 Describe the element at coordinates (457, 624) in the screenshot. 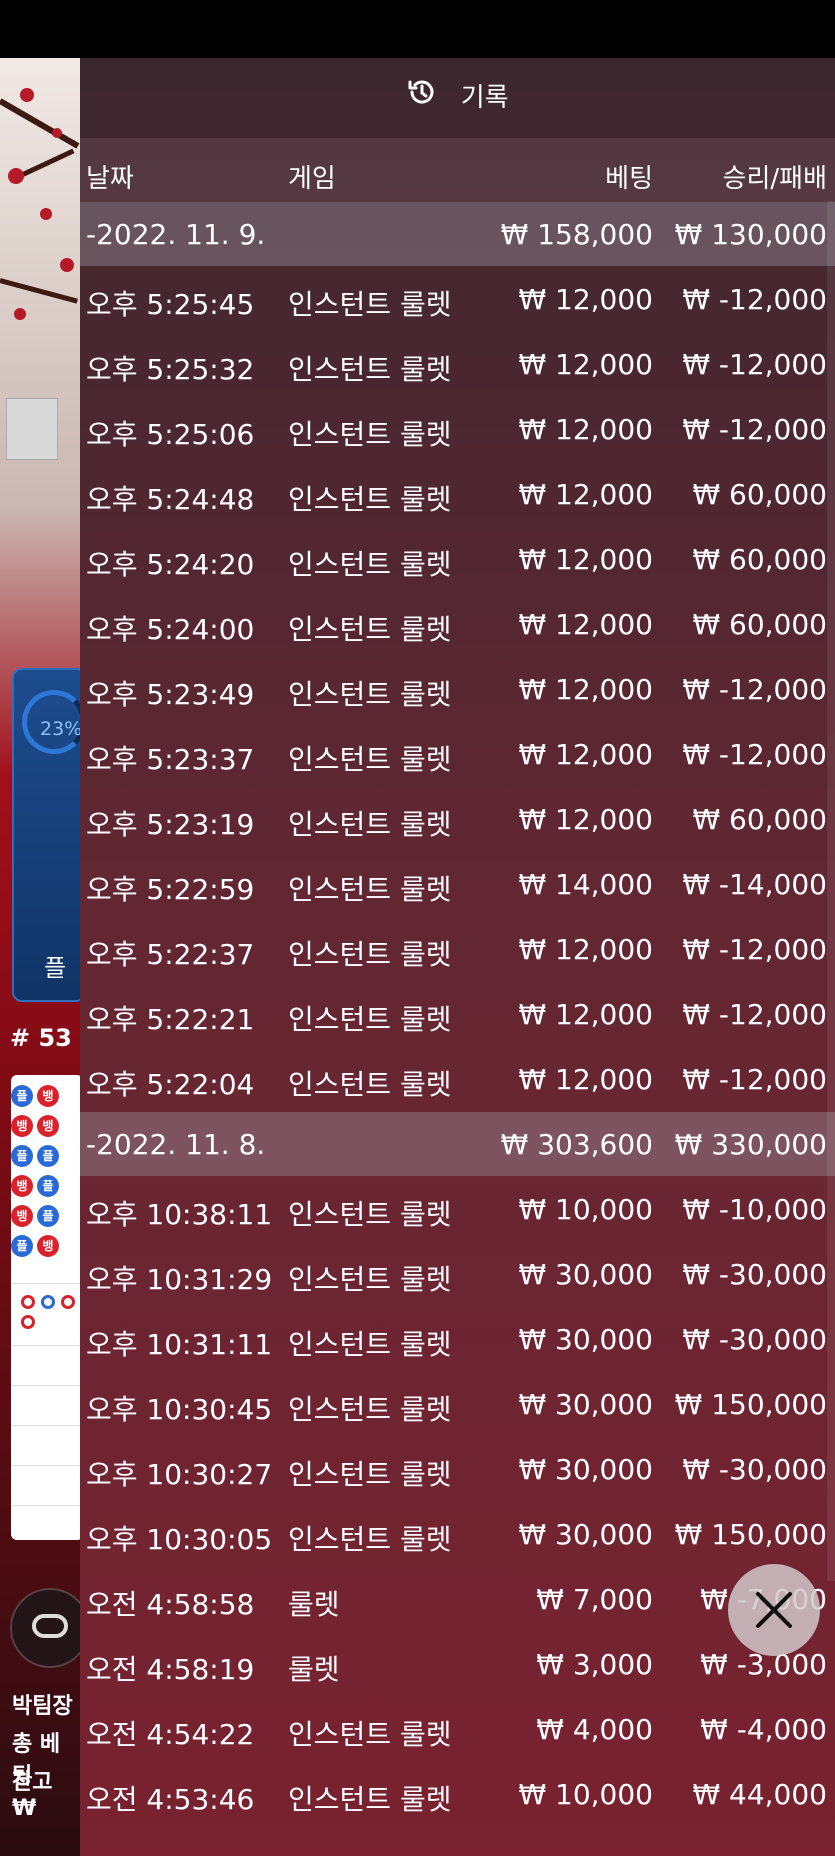

I see `history-row: 오후 5:24:00 인스턴트 룰렛 ₩ 12,000 ₩ 60,000` at that location.